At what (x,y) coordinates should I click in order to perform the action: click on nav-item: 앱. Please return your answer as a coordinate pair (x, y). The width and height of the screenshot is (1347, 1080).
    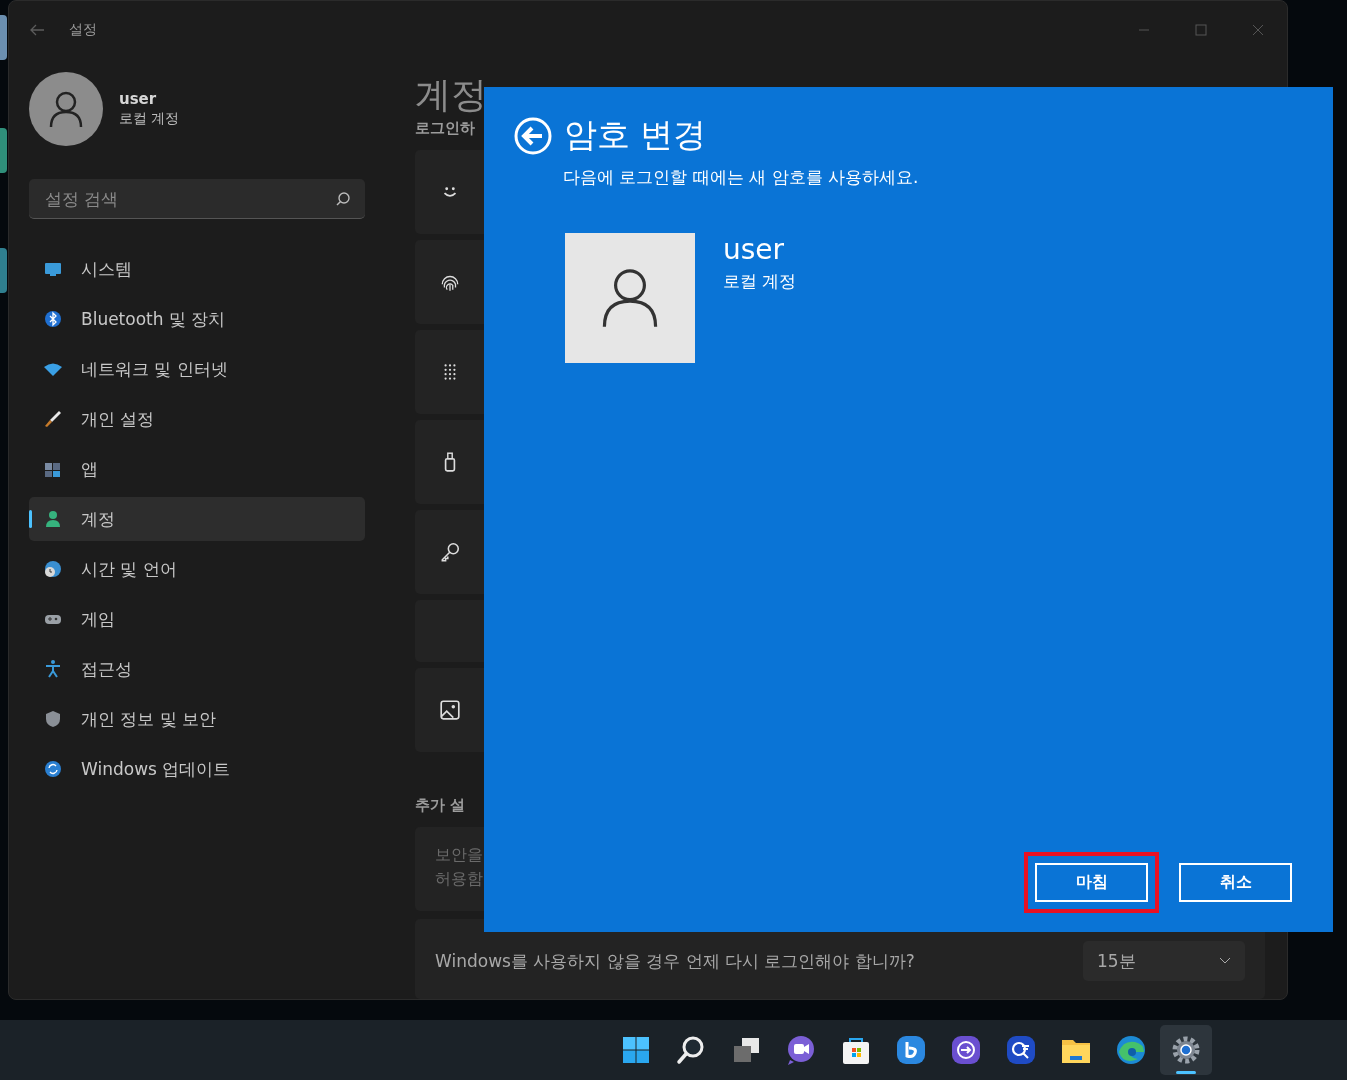
    Looking at the image, I should click on (197, 469).